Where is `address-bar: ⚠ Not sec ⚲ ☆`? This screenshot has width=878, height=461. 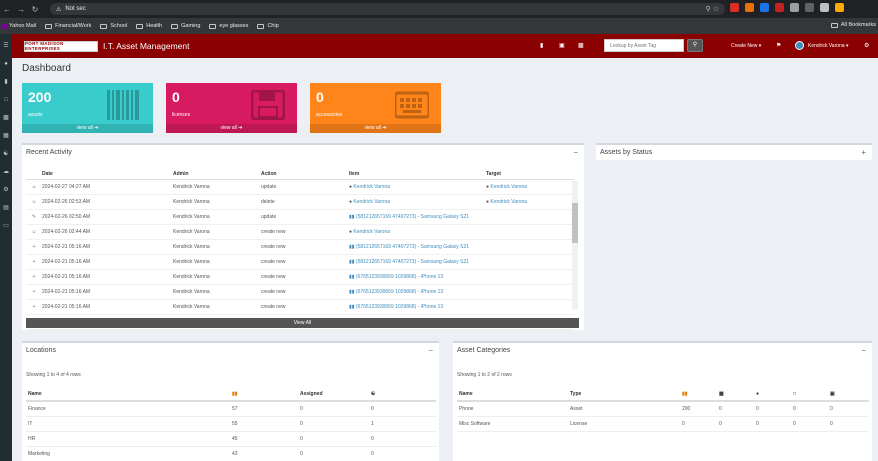 address-bar: ⚠ Not sec ⚲ ☆ is located at coordinates (387, 9).